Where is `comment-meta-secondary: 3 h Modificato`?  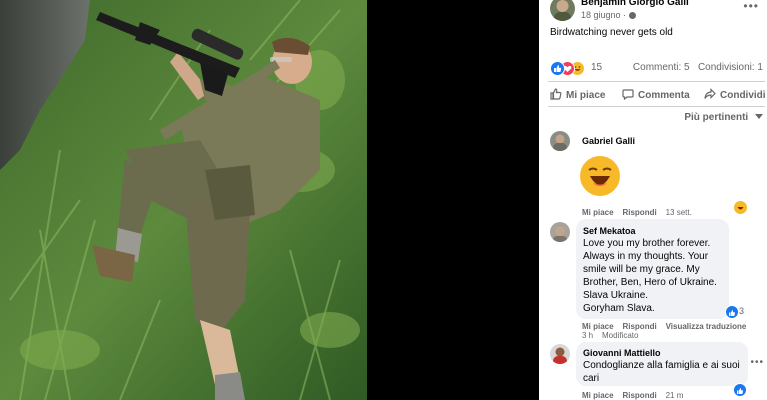 comment-meta-secondary: 3 h Modificato is located at coordinates (610, 335).